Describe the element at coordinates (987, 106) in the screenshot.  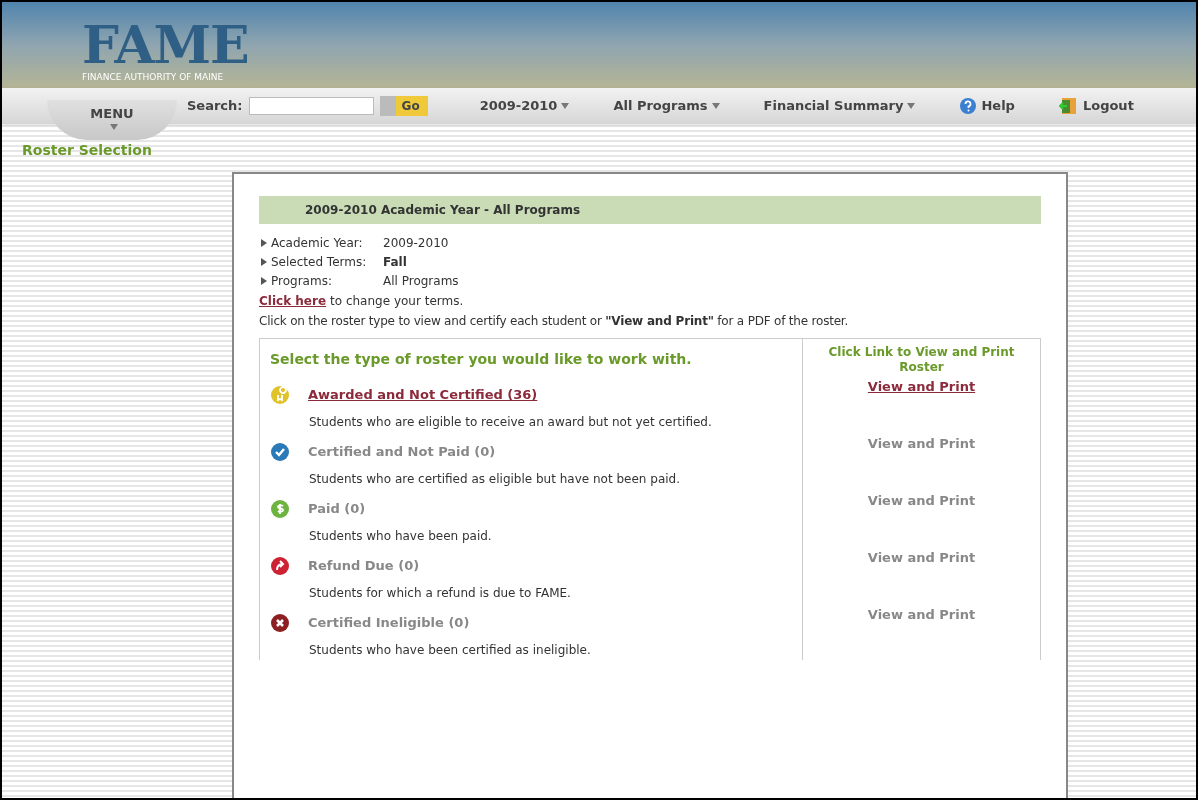
I see `help-link: Help` at that location.